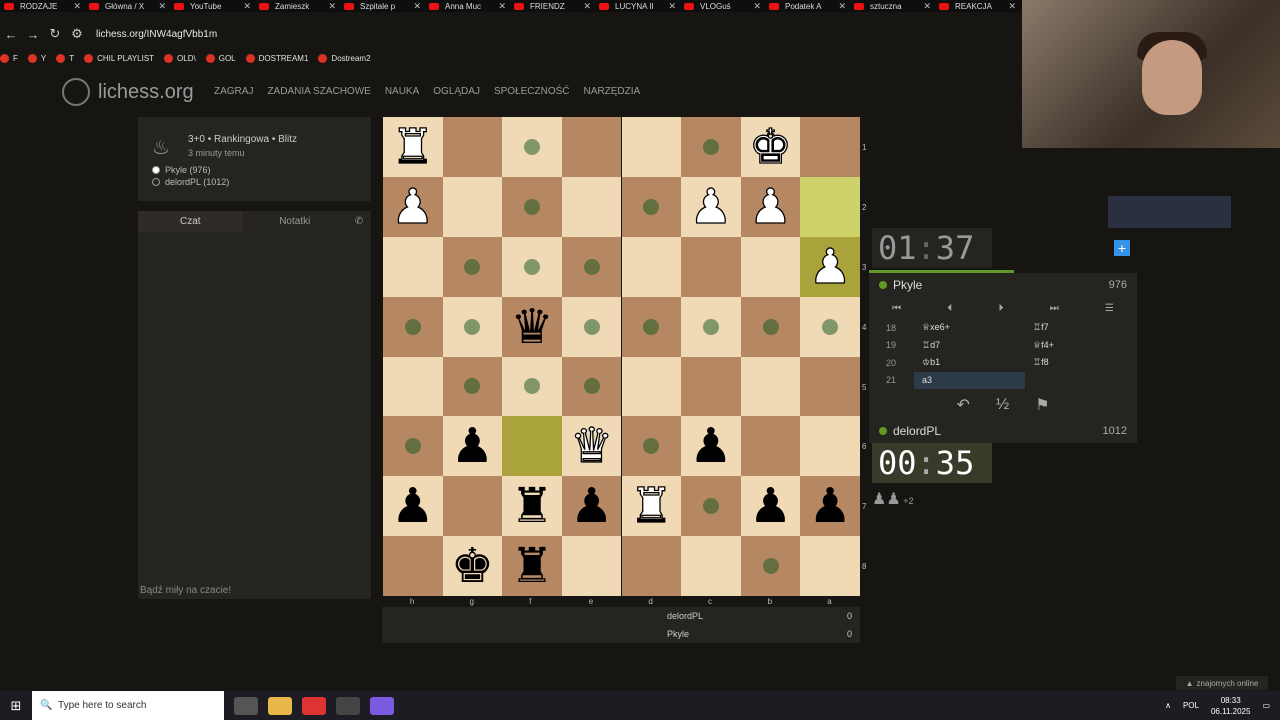  Describe the element at coordinates (1109, 308) in the screenshot. I see `menu-icon: ☰` at that location.